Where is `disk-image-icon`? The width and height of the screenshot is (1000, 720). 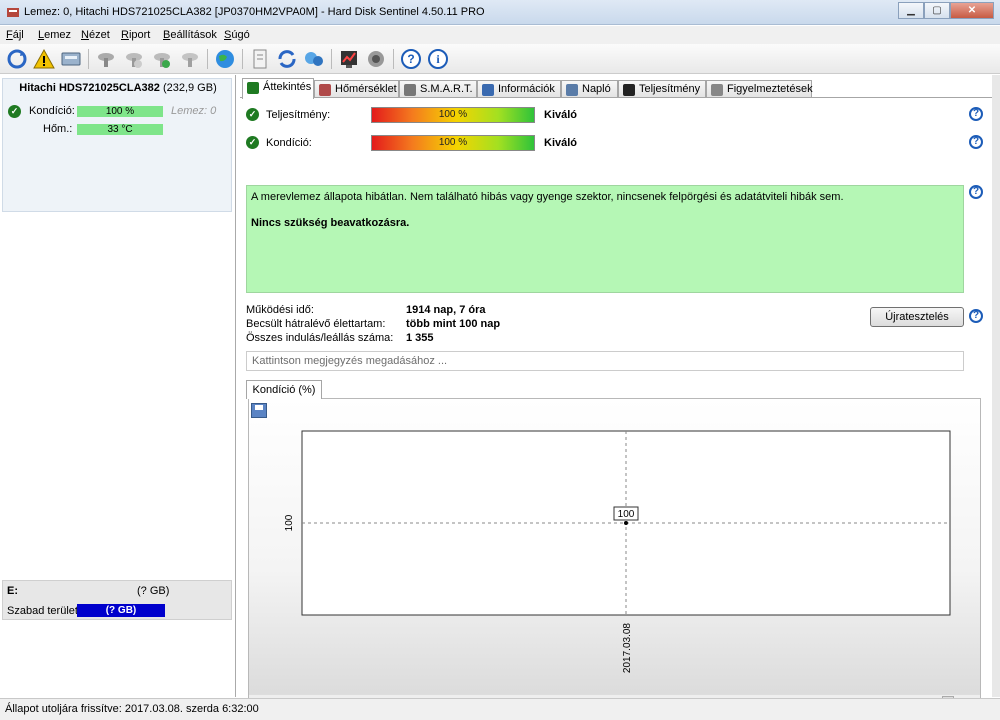
disk-image-icon is located at coordinates (71, 59).